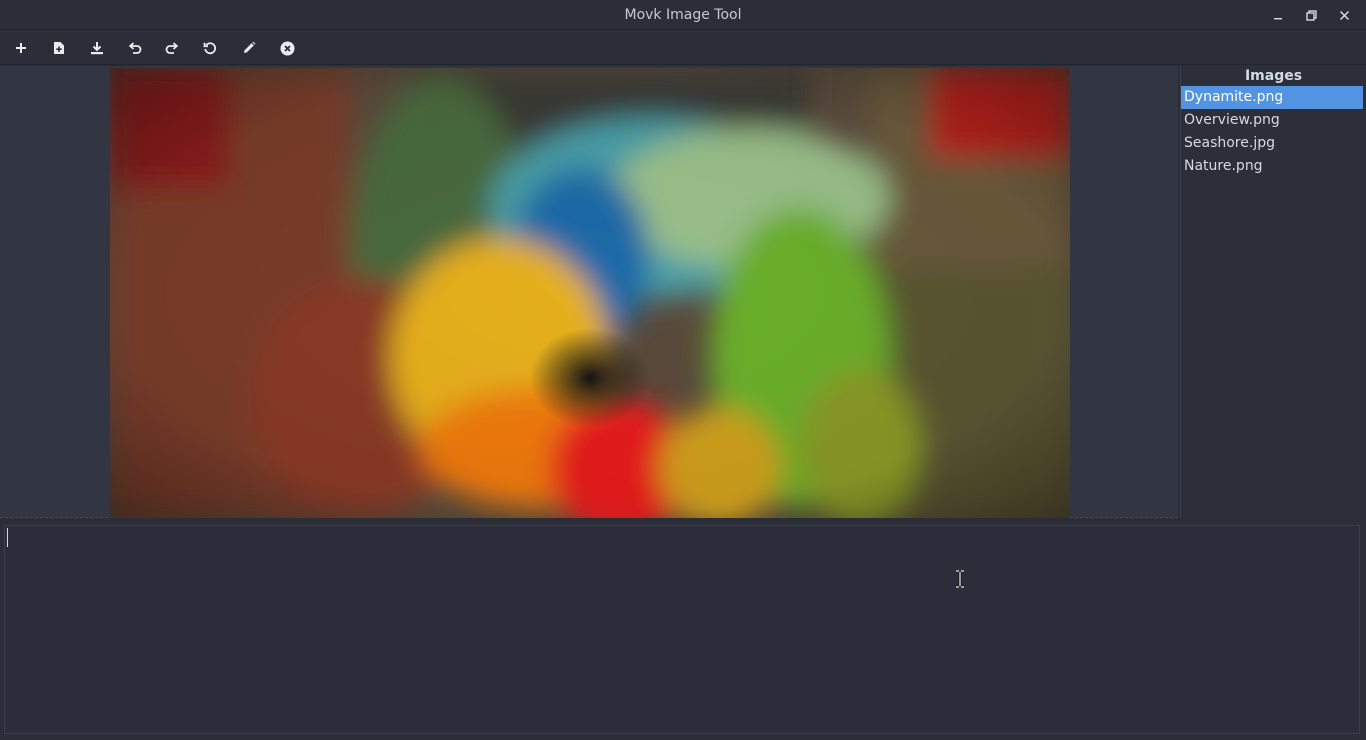 The width and height of the screenshot is (1366, 740). I want to click on rotate-ccw-icon, so click(210, 48).